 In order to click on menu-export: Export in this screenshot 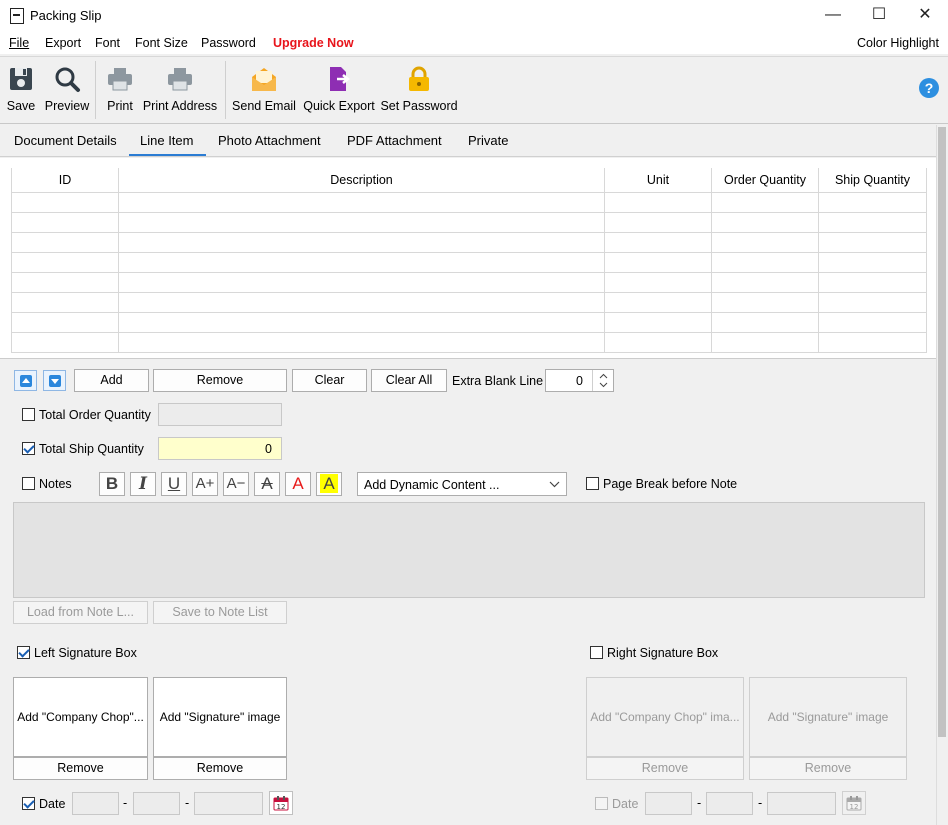, I will do `click(63, 43)`.